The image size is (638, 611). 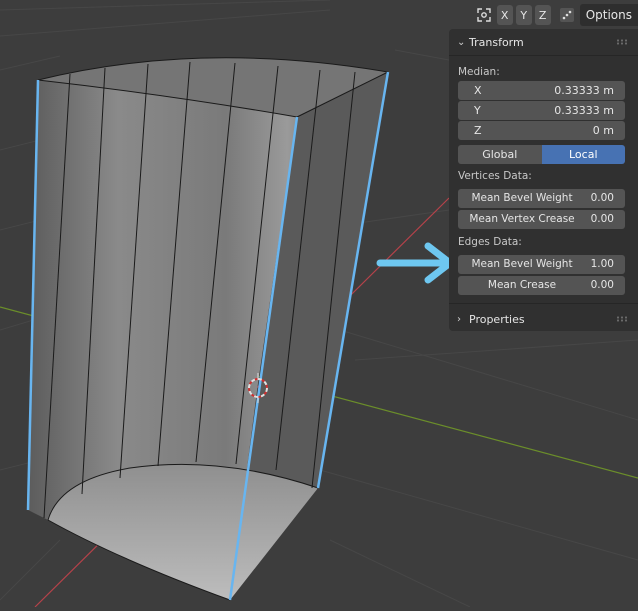 I want to click on chevron-right-icon: ›, so click(x=459, y=319).